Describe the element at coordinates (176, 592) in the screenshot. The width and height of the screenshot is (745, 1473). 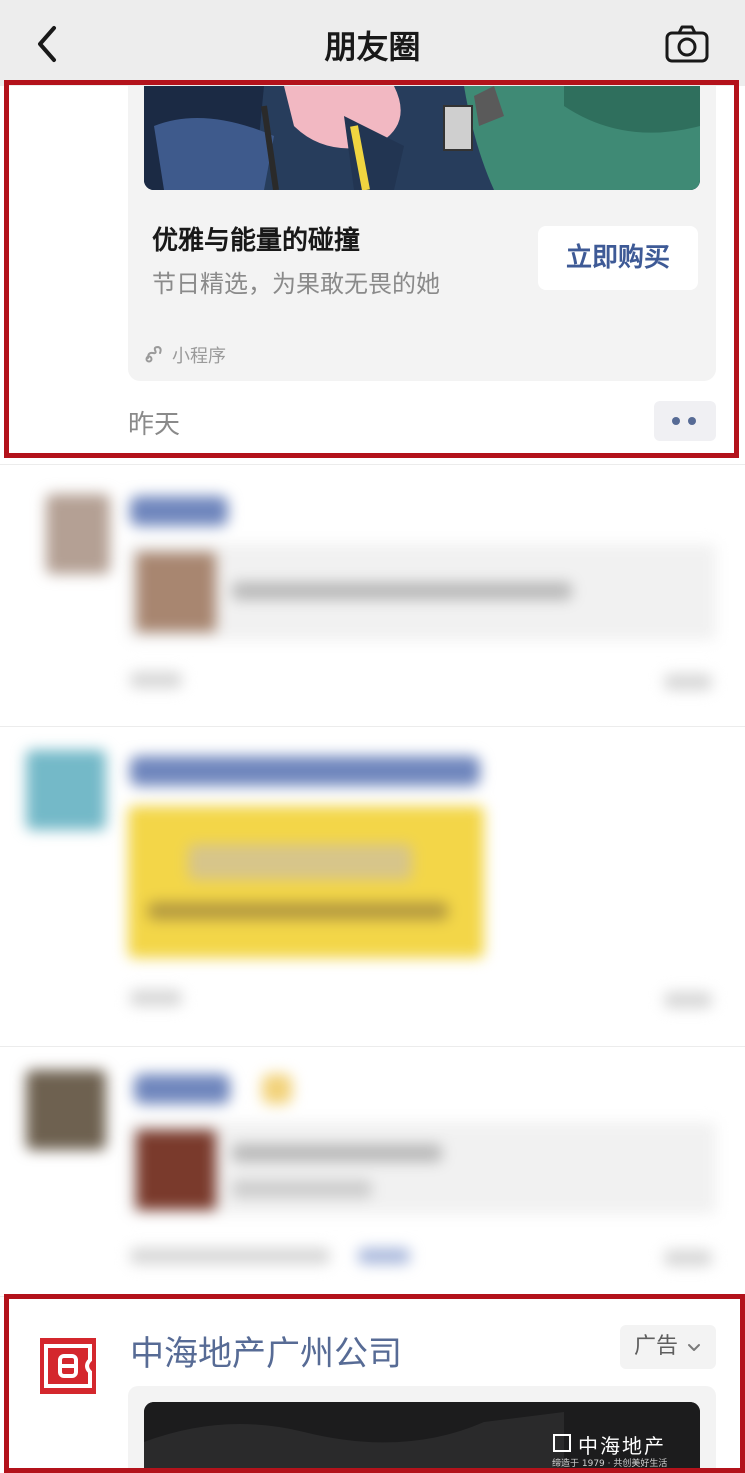
I see `link-thumbnail` at that location.